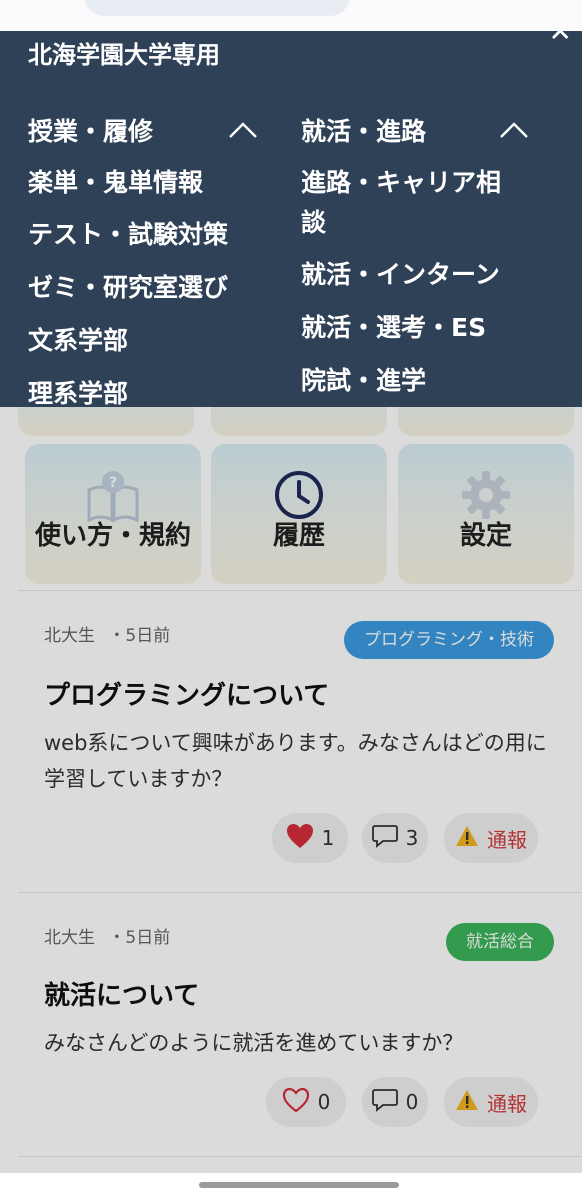  Describe the element at coordinates (78, 392) in the screenshot. I see `menu-item: 理系学部` at that location.